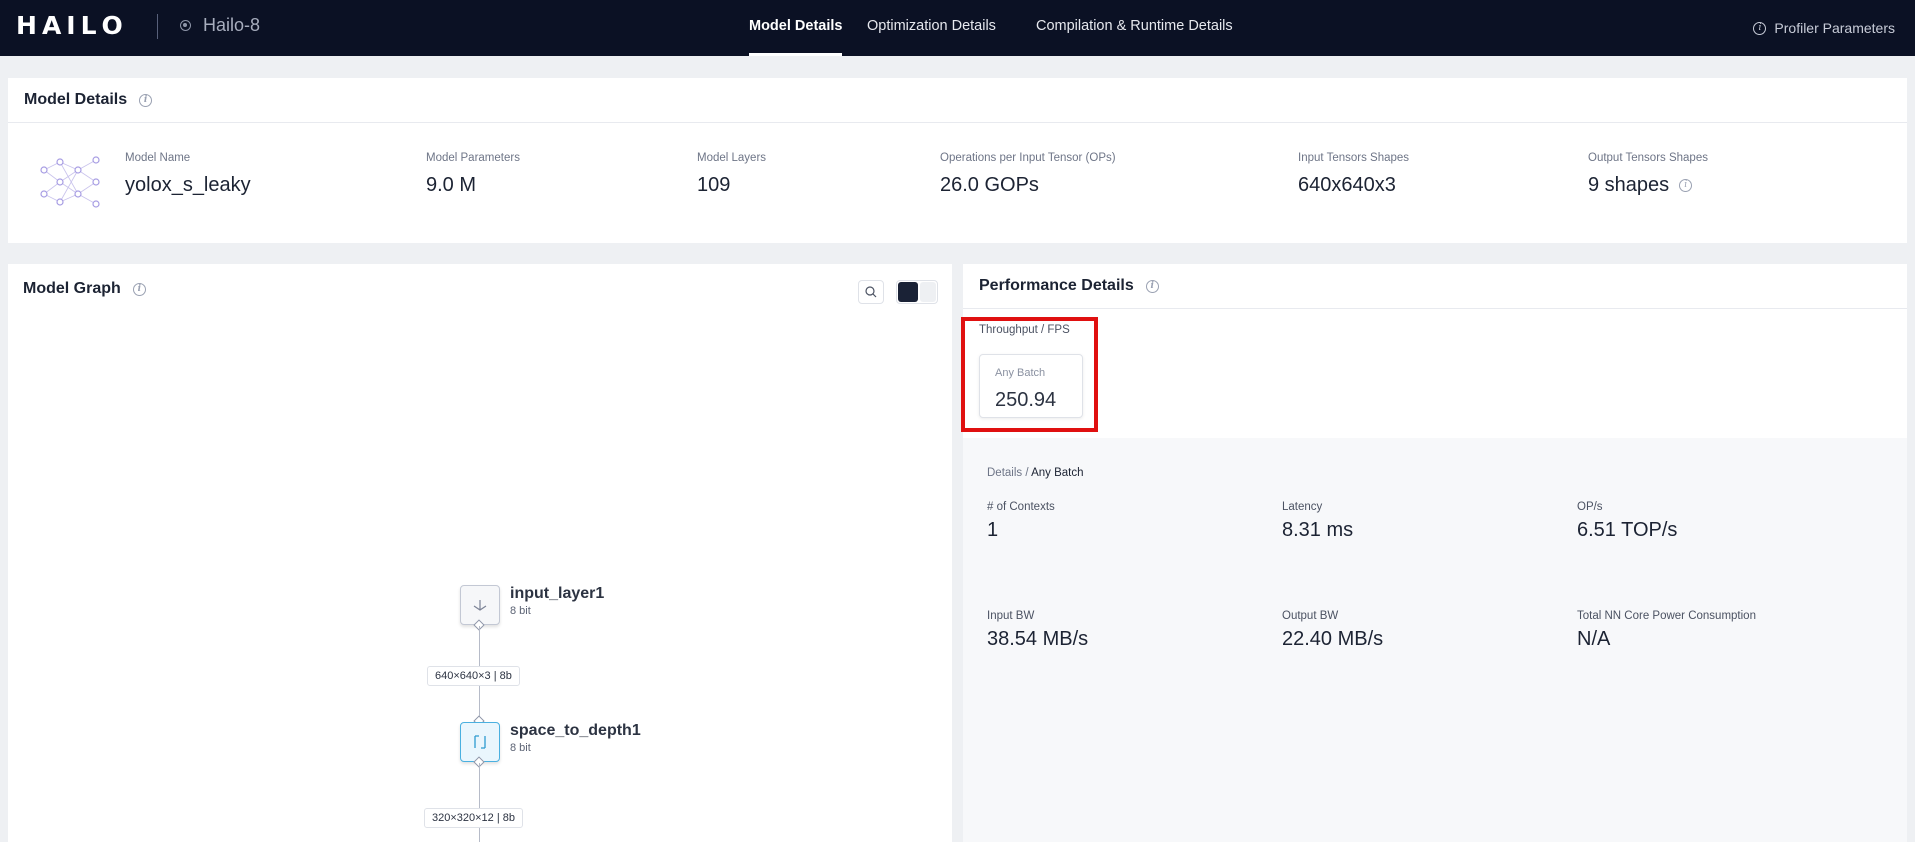  Describe the element at coordinates (1029, 374) in the screenshot. I see `highlight-box` at that location.